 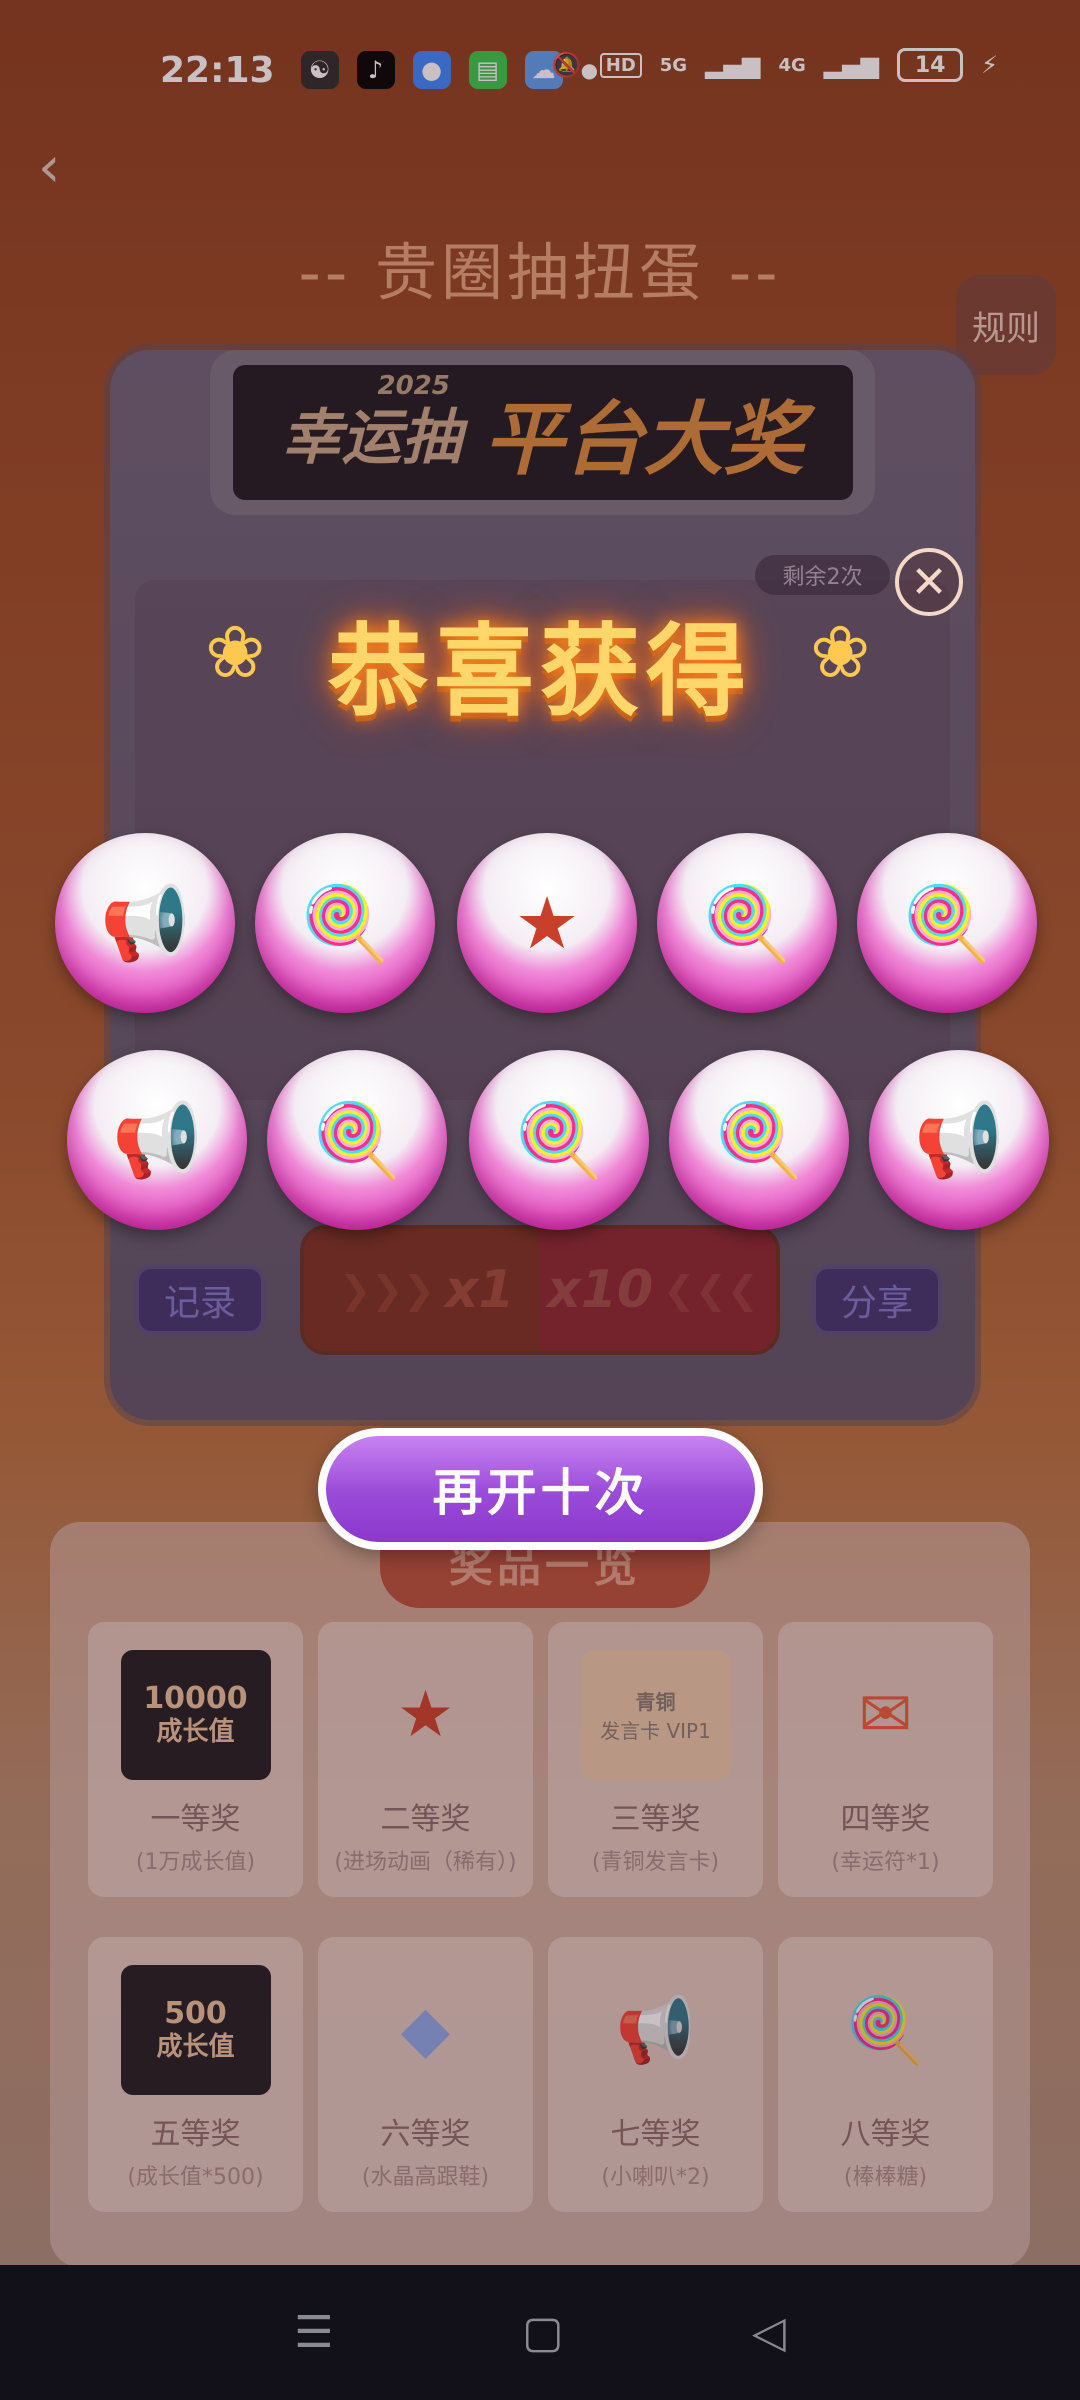 I want to click on laurel-right-icon: ❀, so click(x=840, y=652).